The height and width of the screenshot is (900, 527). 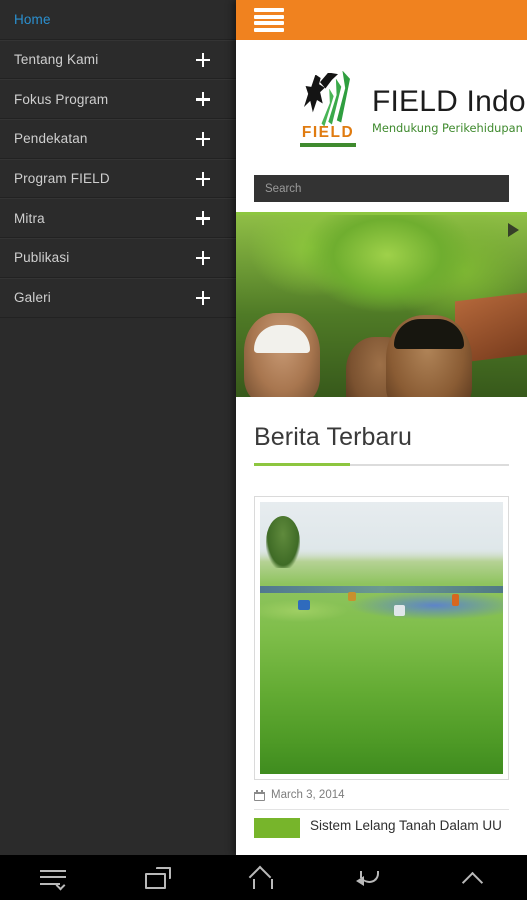 I want to click on search-input, so click(x=381, y=188).